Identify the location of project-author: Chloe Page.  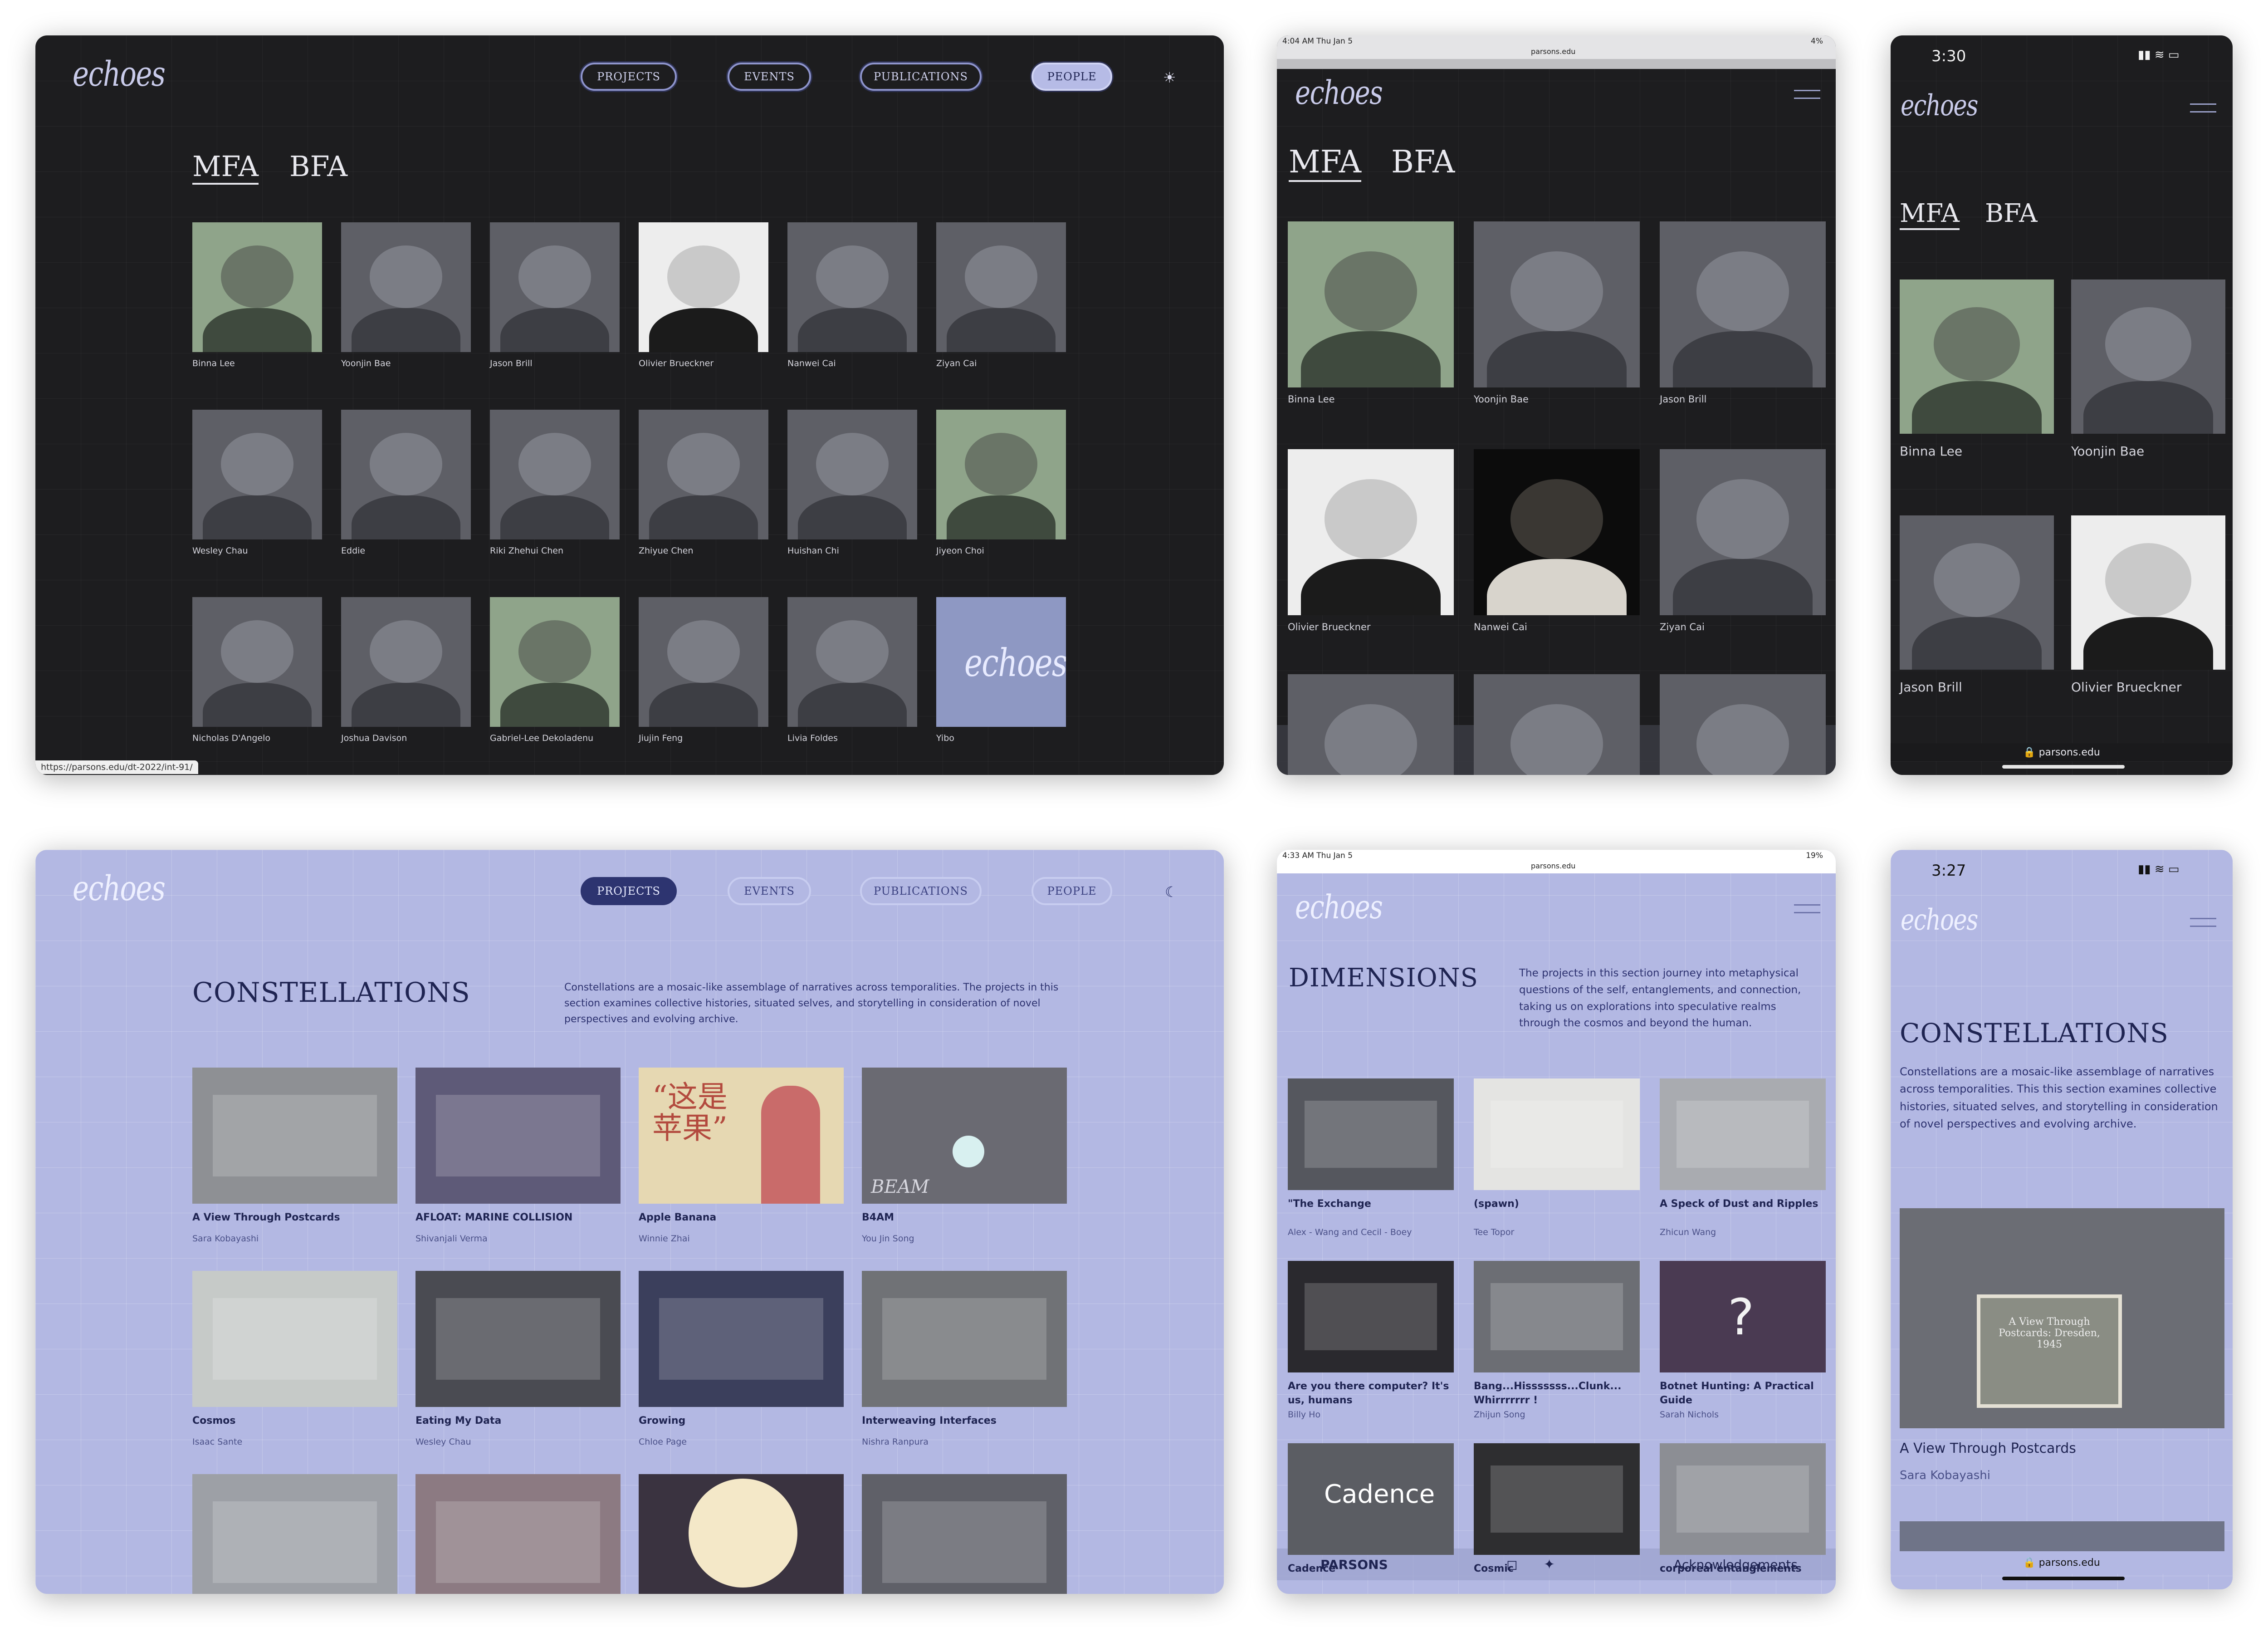
(663, 1442).